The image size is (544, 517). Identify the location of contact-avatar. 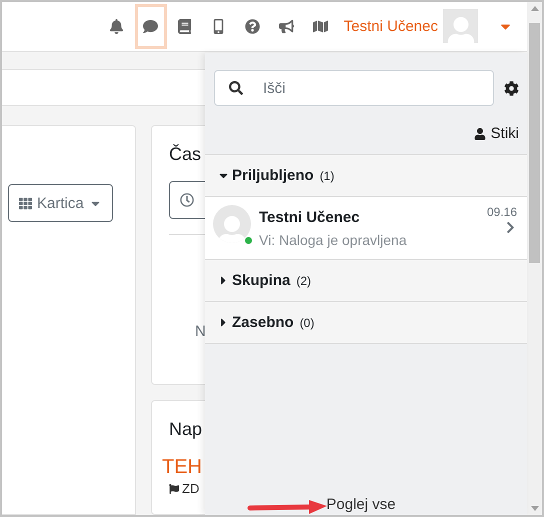
(232, 224).